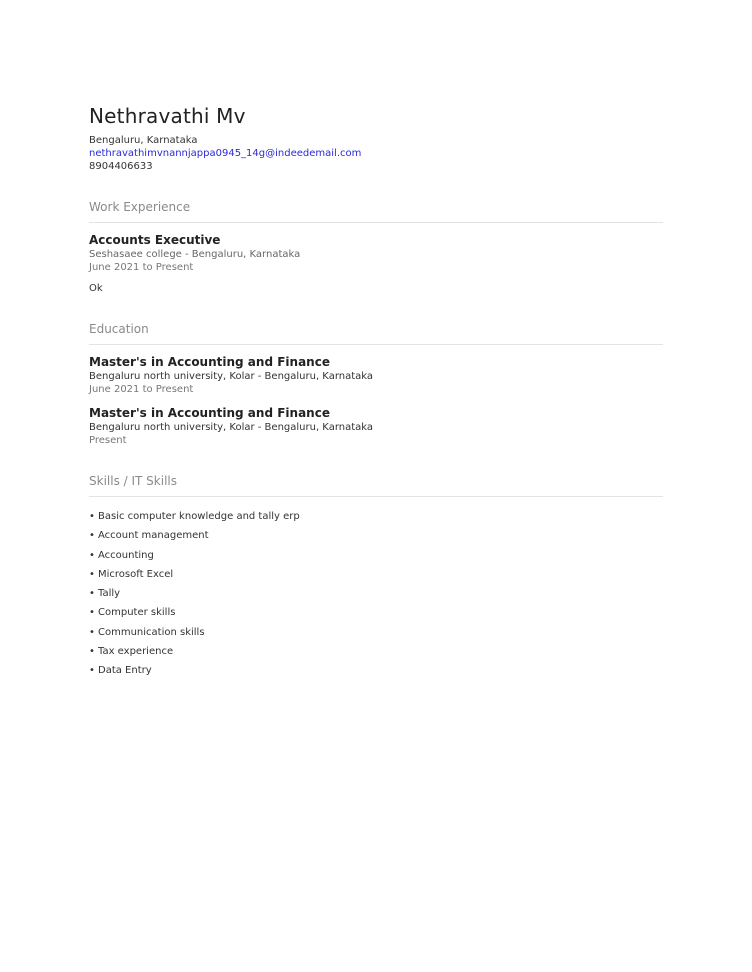 This screenshot has height=972, width=752. I want to click on candidate-phone: 8904406633, so click(121, 166).